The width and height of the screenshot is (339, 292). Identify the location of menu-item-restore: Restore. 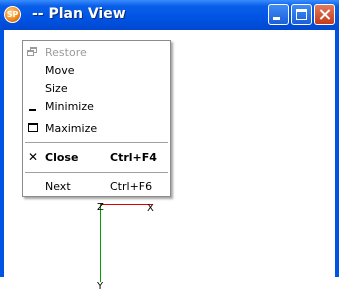
(96, 52).